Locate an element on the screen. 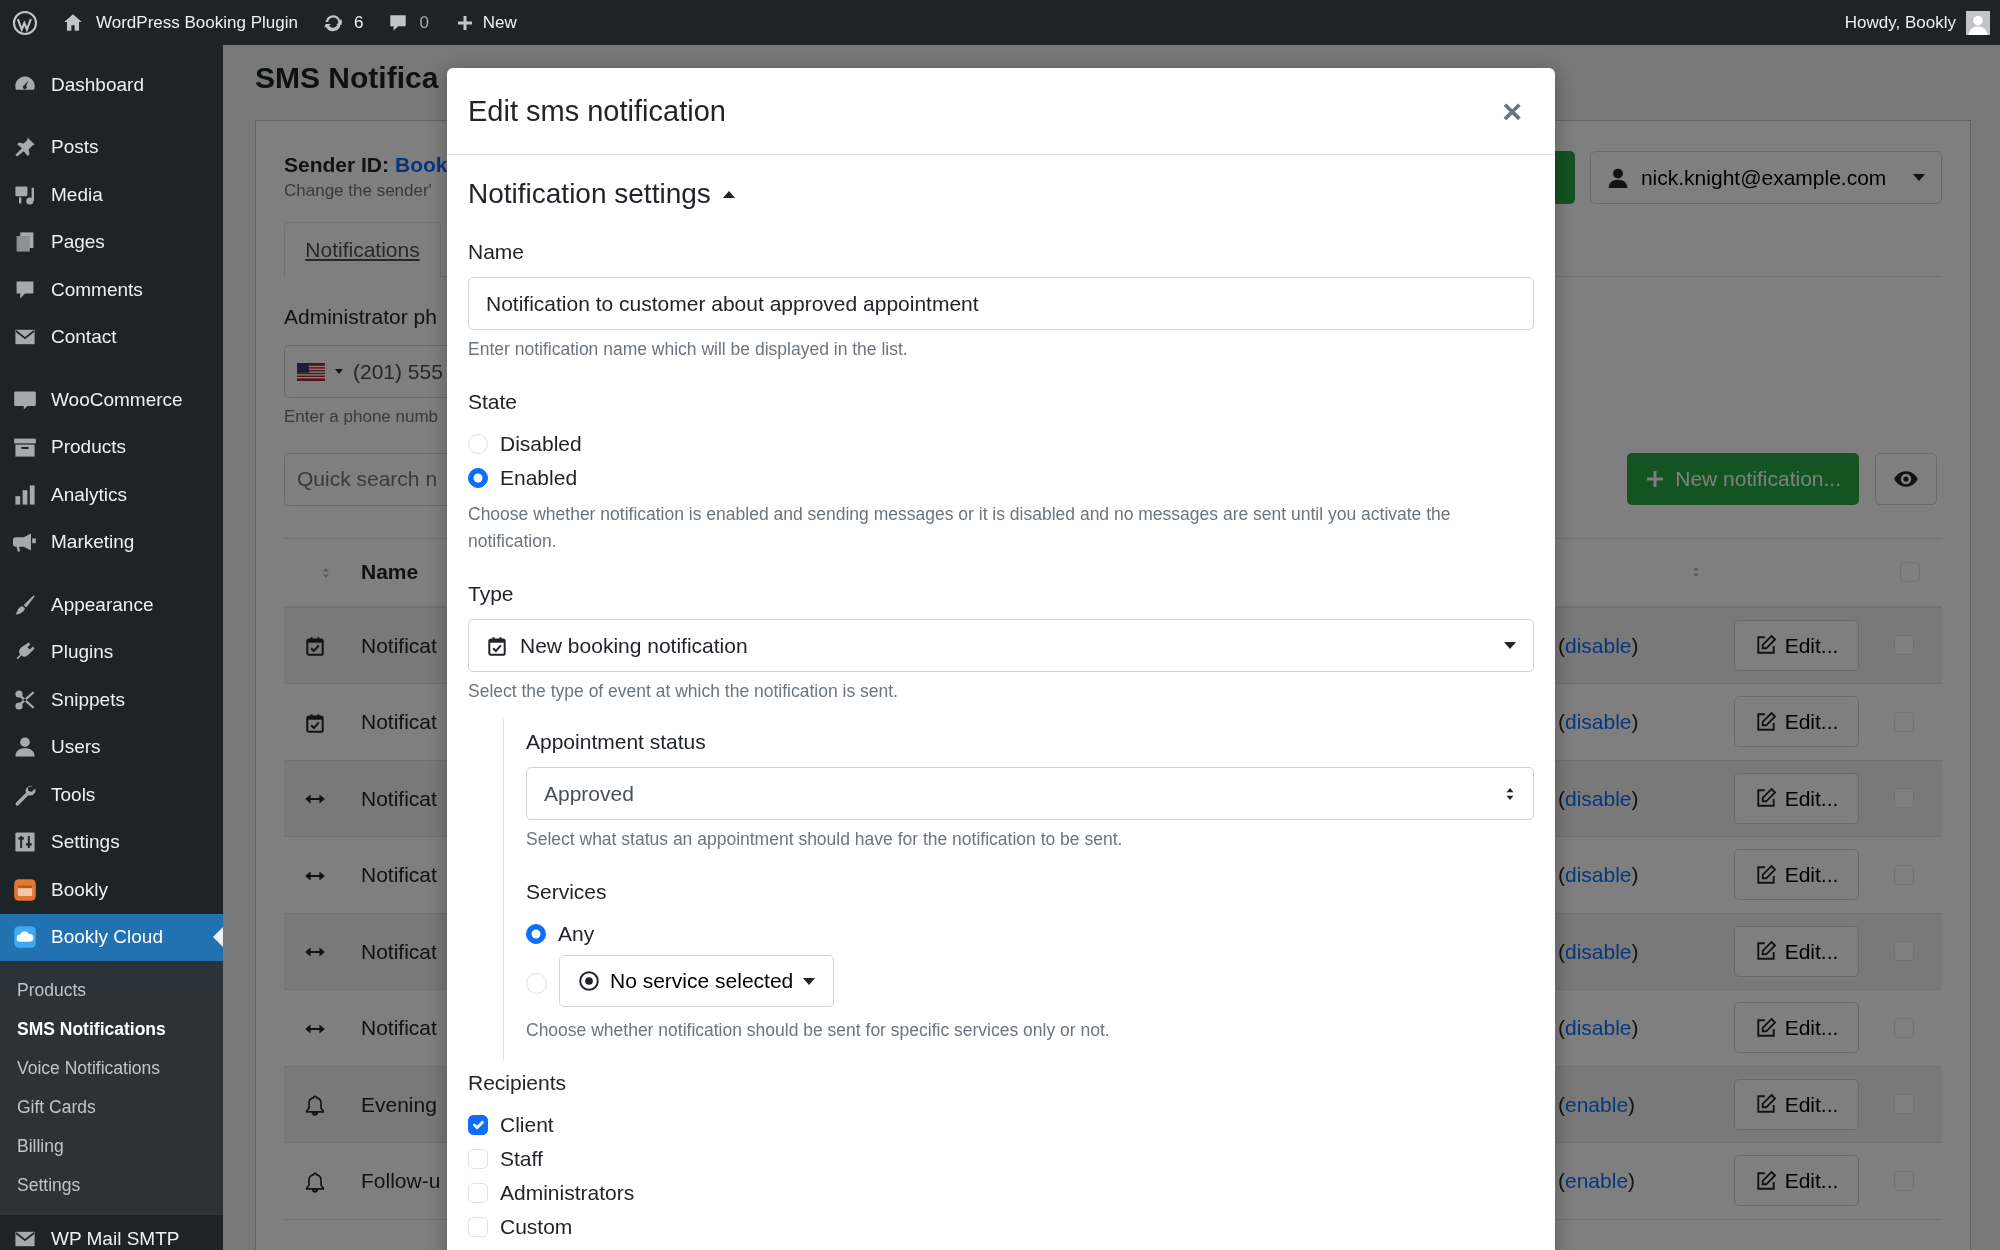 The width and height of the screenshot is (2000, 1250). user-icon is located at coordinates (1617, 177).